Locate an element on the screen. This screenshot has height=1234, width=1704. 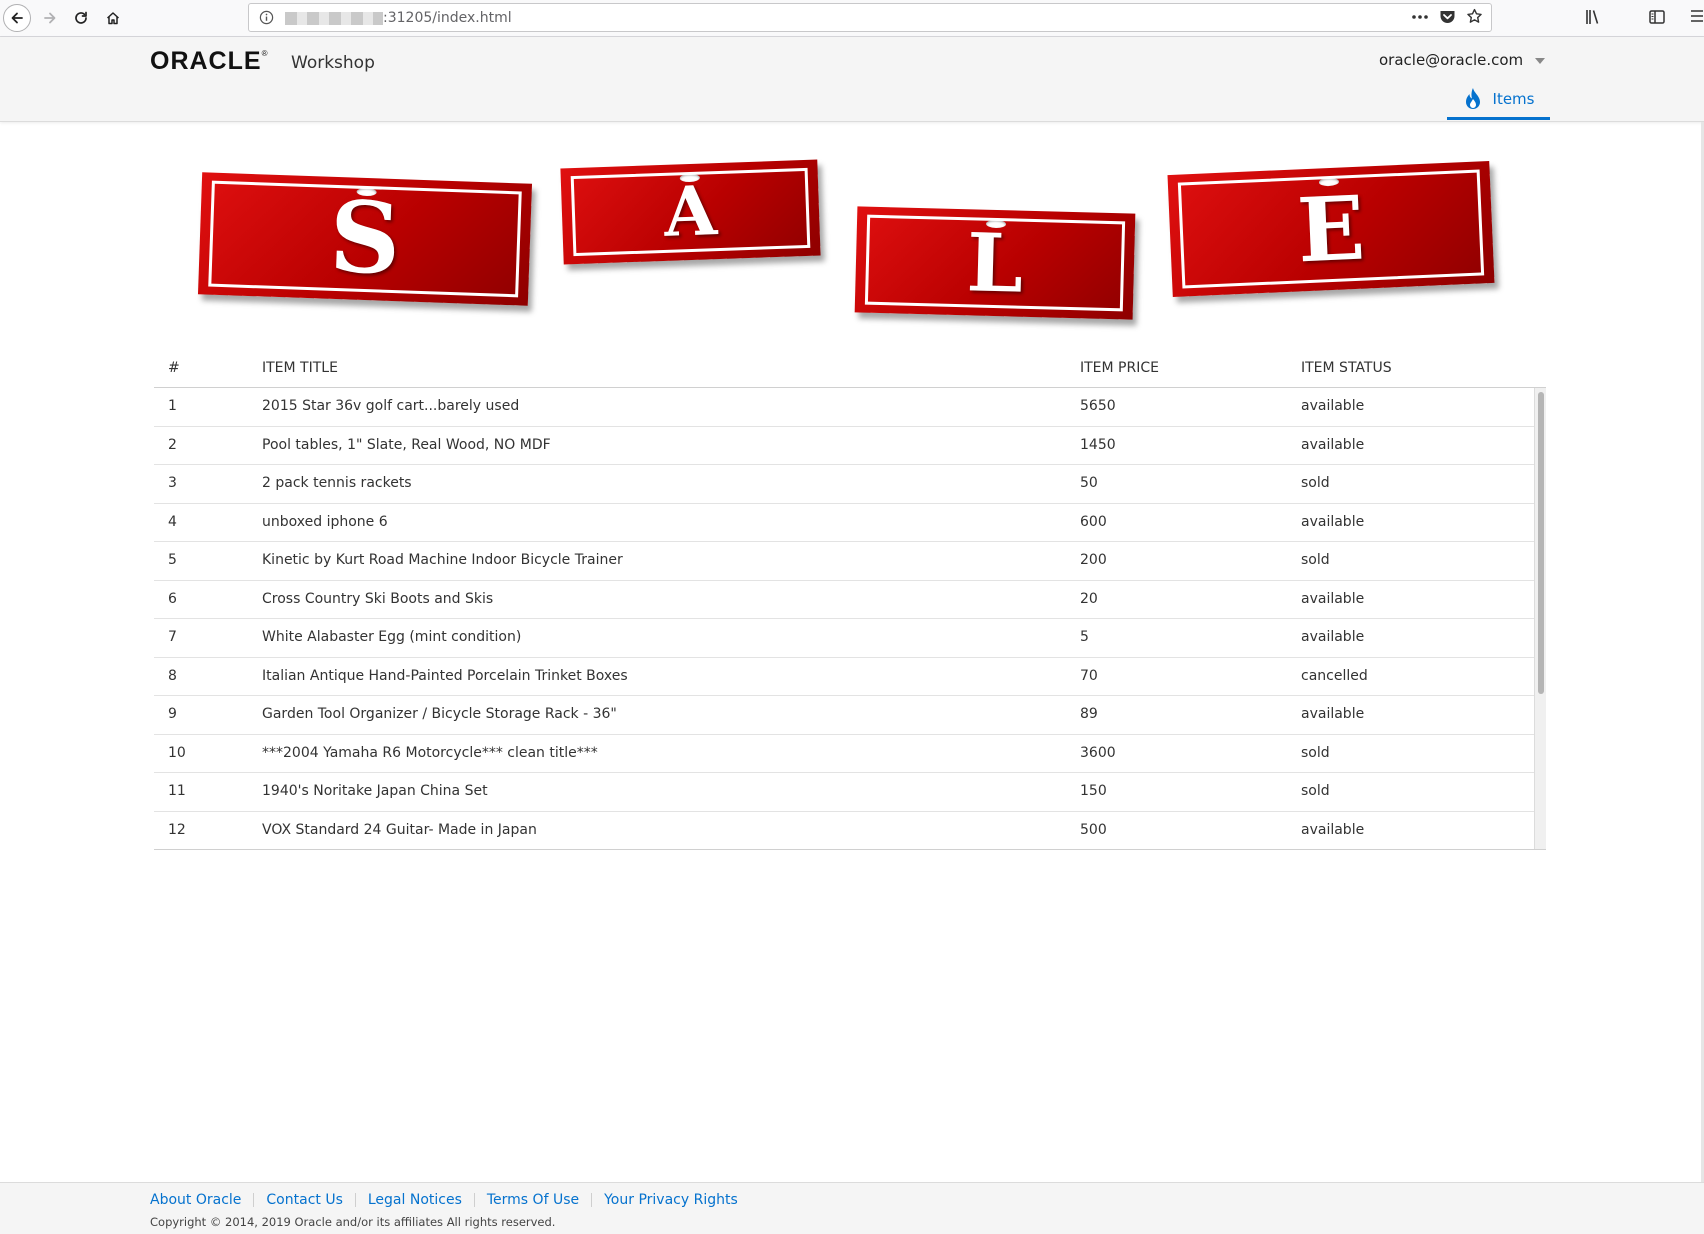
sale-tag-s: S is located at coordinates (365, 239).